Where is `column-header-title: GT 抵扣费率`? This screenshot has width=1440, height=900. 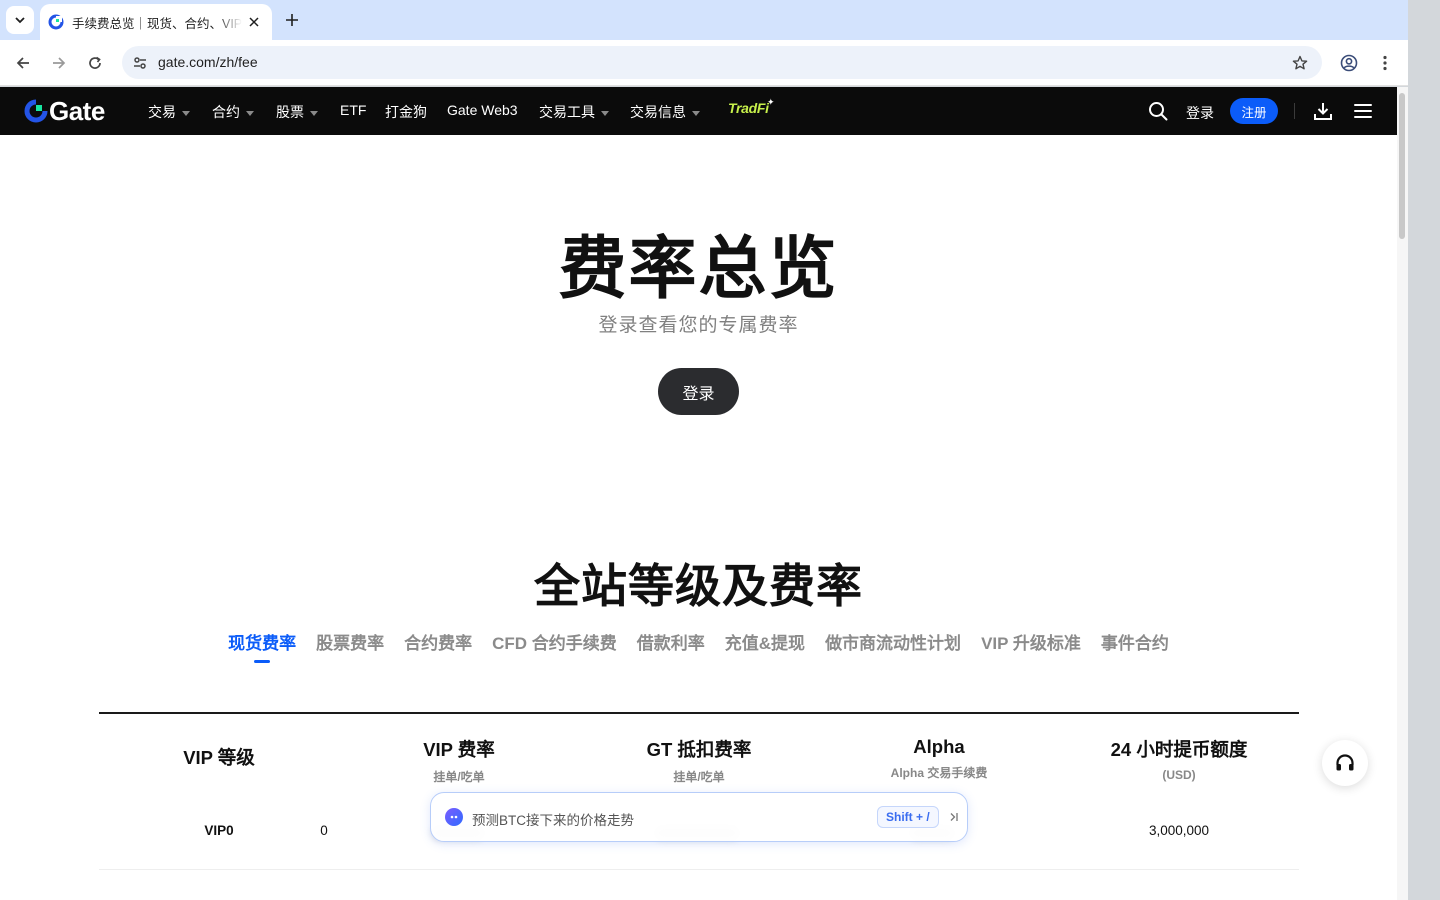
column-header-title: GT 抵扣费率 is located at coordinates (699, 749).